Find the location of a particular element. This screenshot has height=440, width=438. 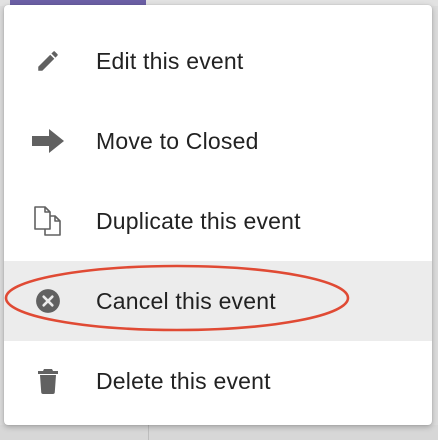

background-bottom-strip is located at coordinates (219, 432).